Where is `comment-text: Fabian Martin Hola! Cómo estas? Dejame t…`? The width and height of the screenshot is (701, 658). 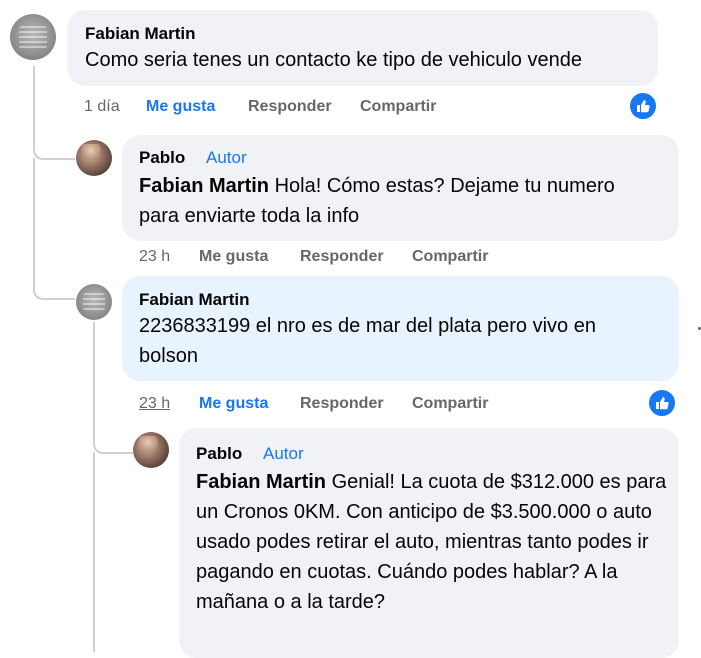 comment-text: Fabian Martin Hola! Cómo estas? Dejame t… is located at coordinates (389, 201).